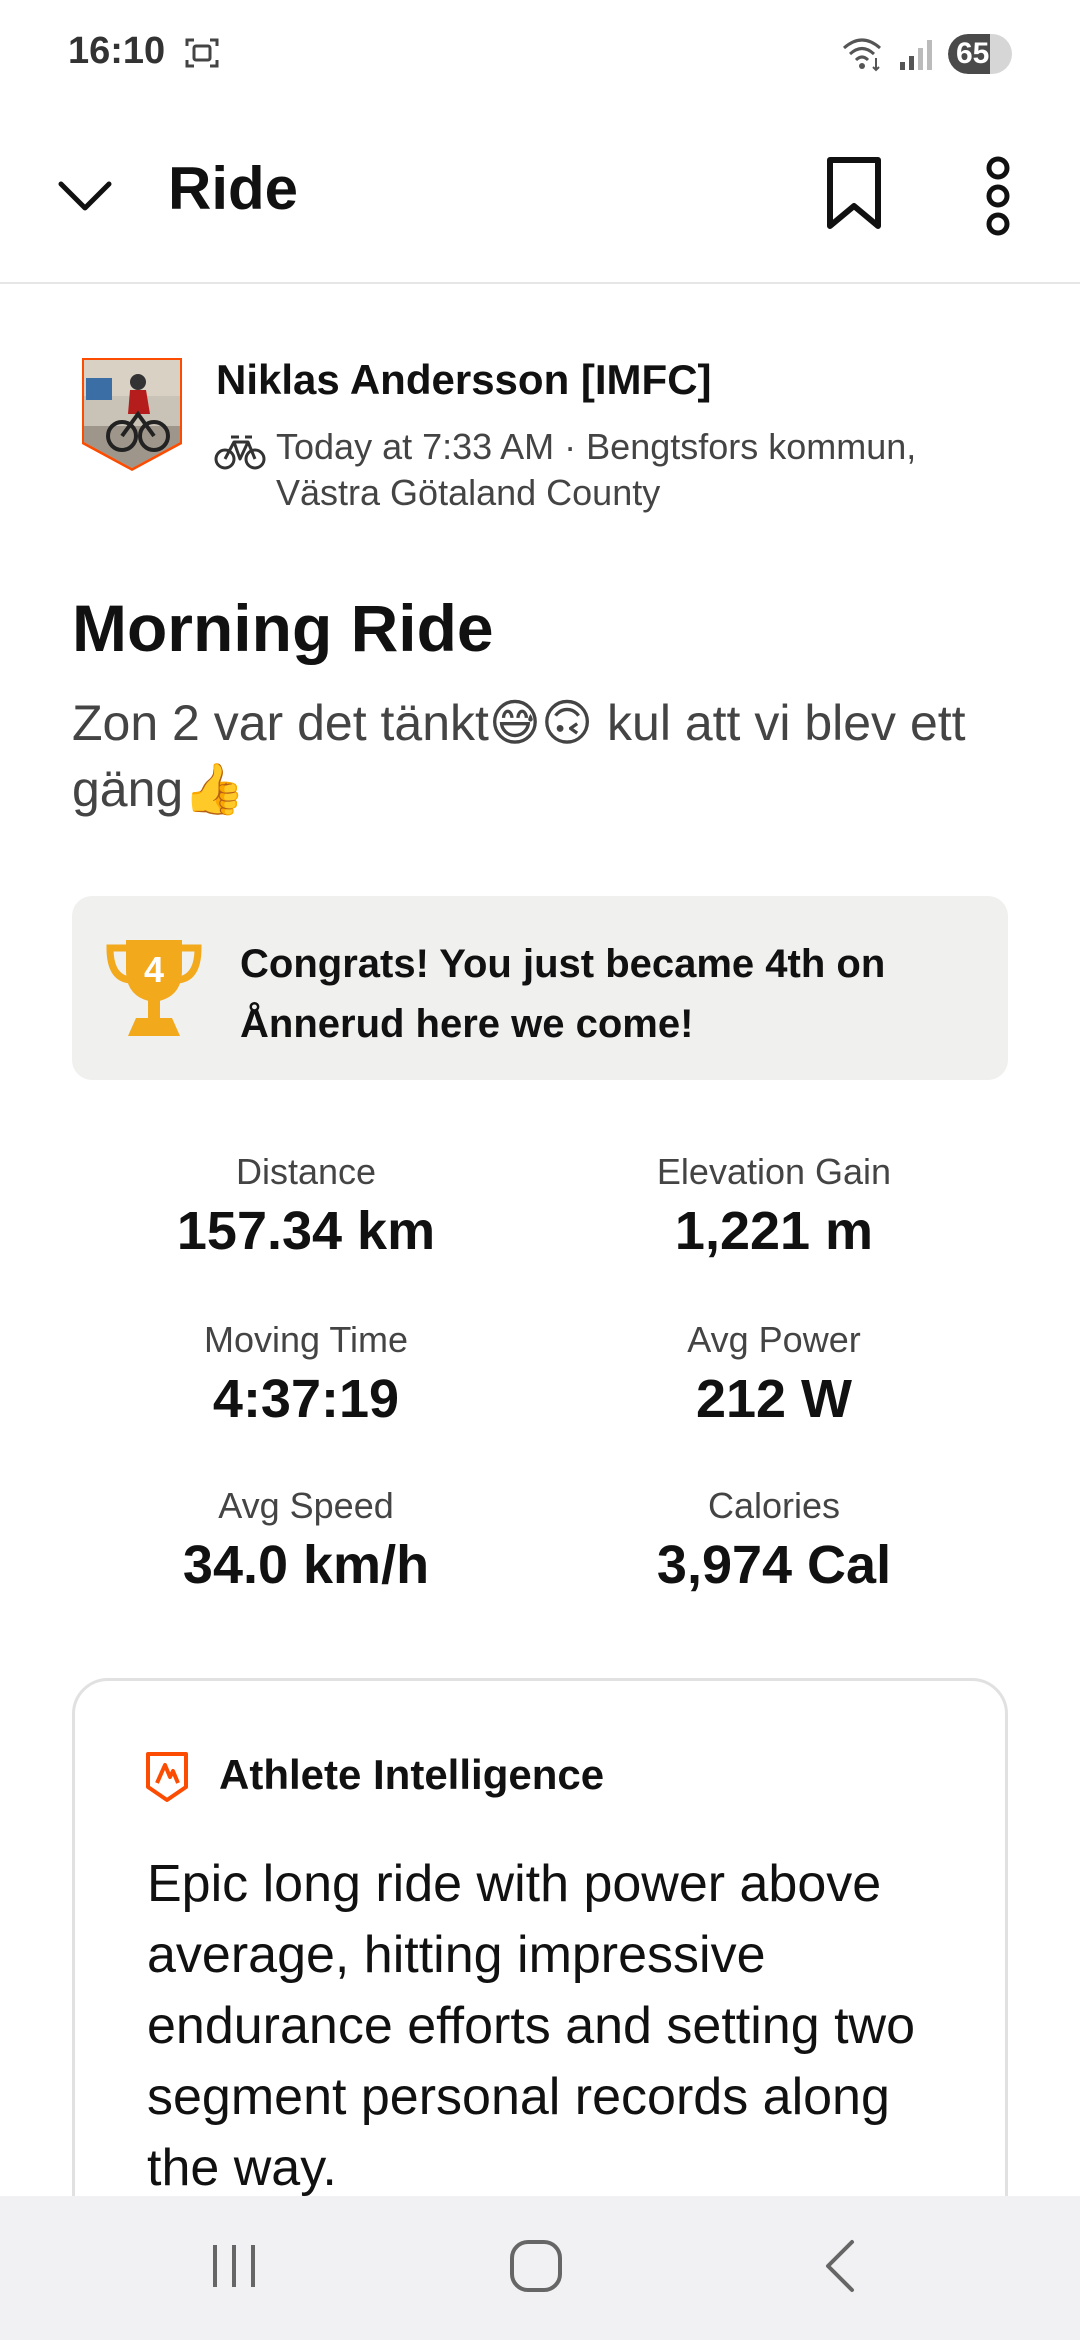  I want to click on more-vertical-icon, so click(998, 198).